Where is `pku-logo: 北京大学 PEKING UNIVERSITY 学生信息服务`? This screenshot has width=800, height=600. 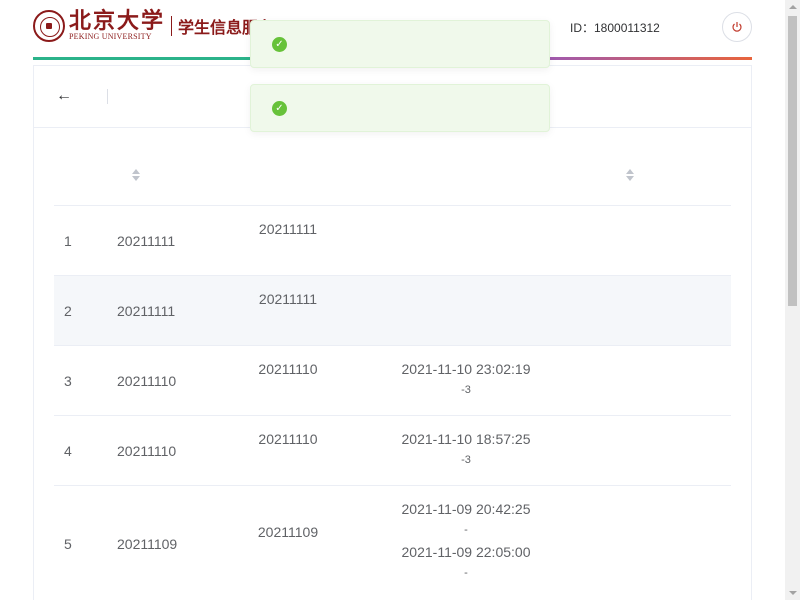
pku-logo: 北京大学 PEKING UNIVERSITY 学生信息服务 is located at coordinates (153, 26).